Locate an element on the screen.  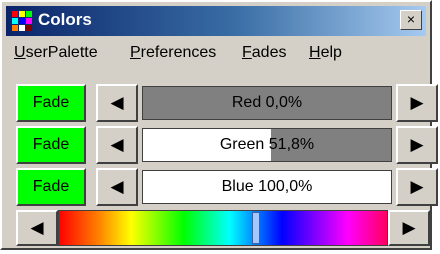
spectrum-left-button: ◀ is located at coordinates (37, 228).